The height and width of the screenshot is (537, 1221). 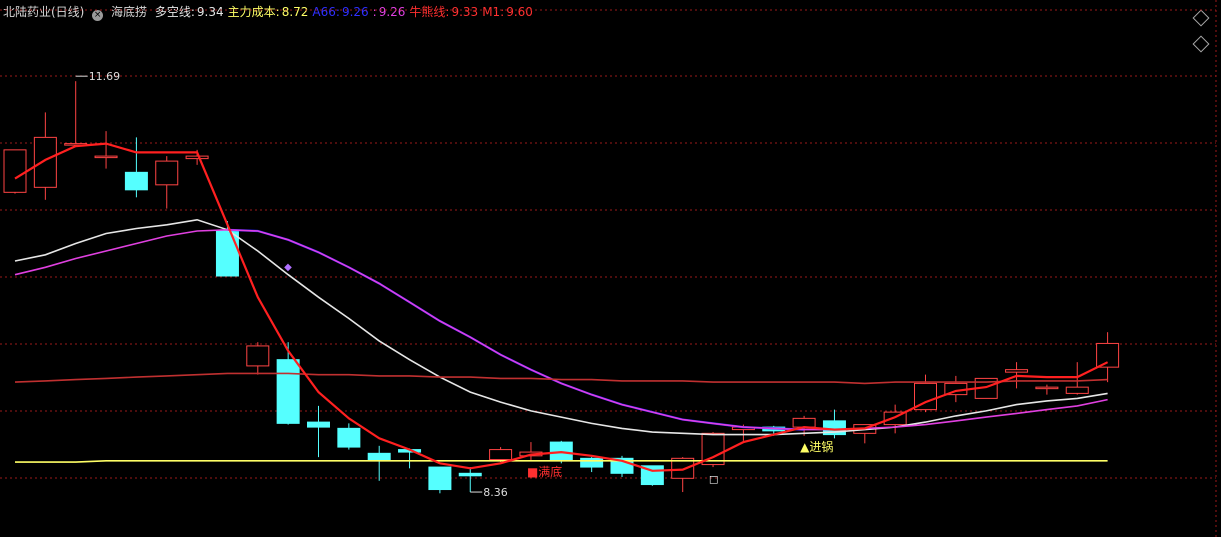 What do you see at coordinates (495, 492) in the screenshot?
I see `extreme-price-label: 8.36` at bounding box center [495, 492].